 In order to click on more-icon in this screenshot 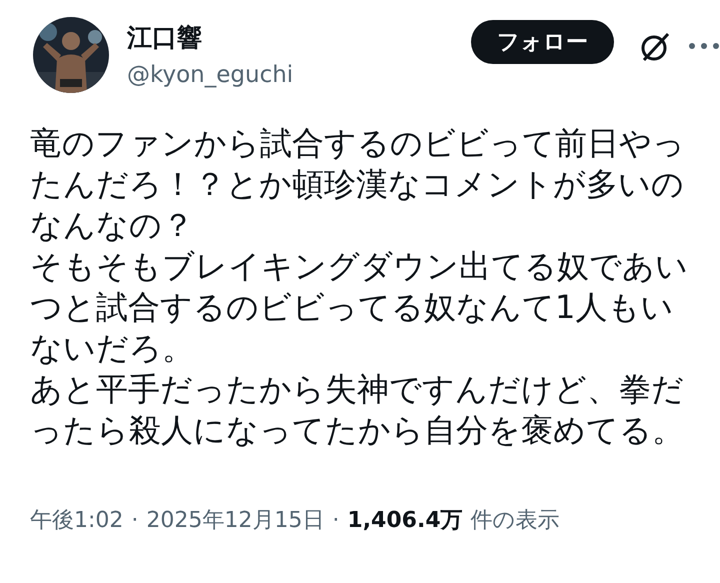, I will do `click(704, 46)`.